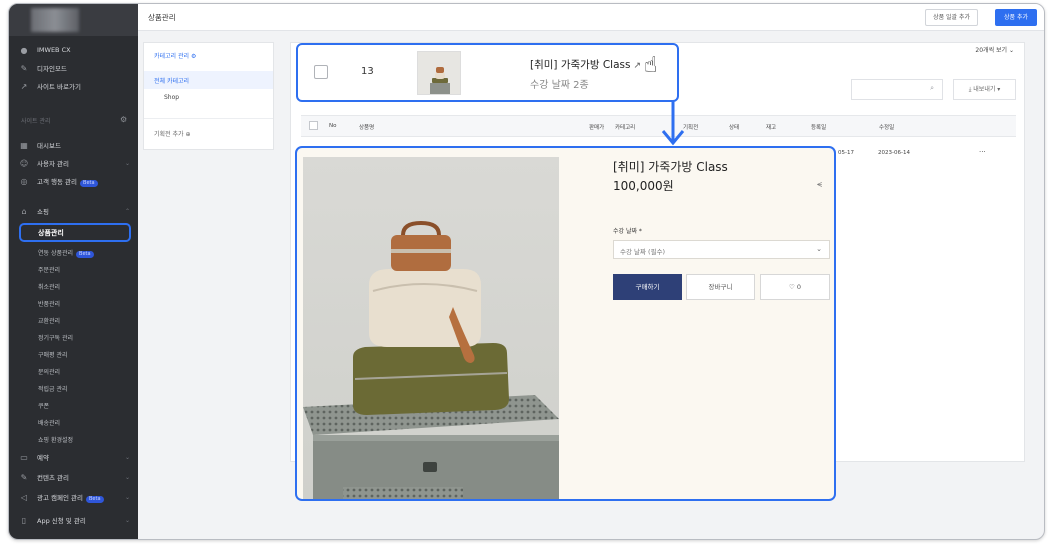  What do you see at coordinates (994, 49) in the screenshot?
I see `per-page-select: 20개씩 보기 ⌄` at bounding box center [994, 49].